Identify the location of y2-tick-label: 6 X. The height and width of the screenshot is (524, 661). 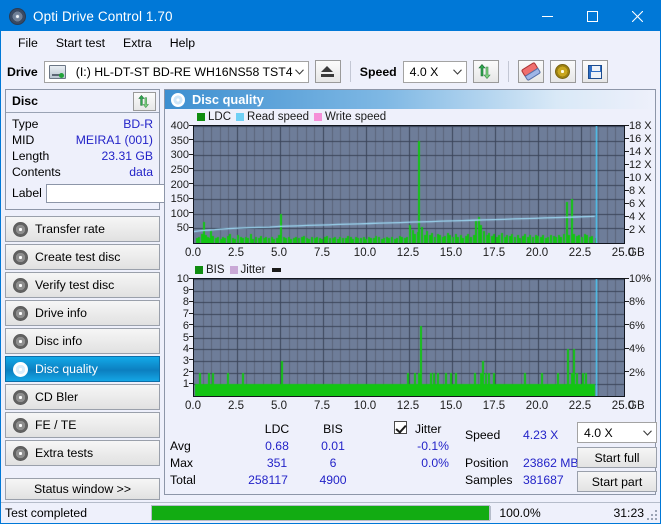
(637, 204).